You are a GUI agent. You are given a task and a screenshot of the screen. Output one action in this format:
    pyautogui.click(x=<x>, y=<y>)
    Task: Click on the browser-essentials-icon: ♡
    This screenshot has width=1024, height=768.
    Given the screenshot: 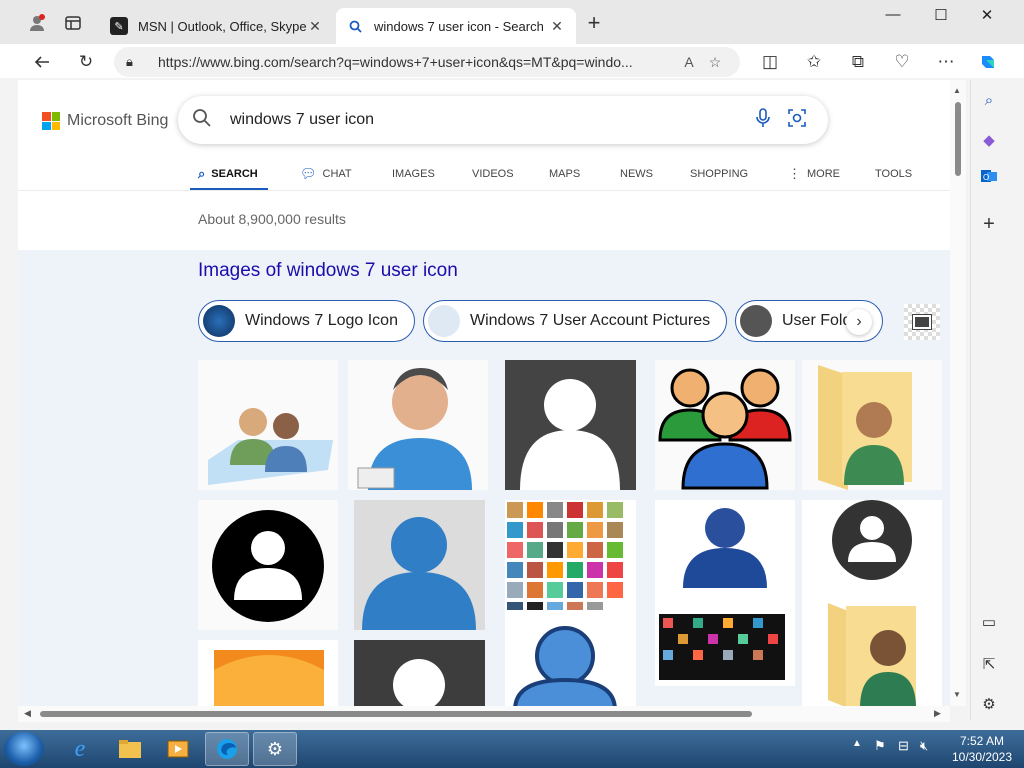 What is the action you would take?
    pyautogui.click(x=902, y=62)
    